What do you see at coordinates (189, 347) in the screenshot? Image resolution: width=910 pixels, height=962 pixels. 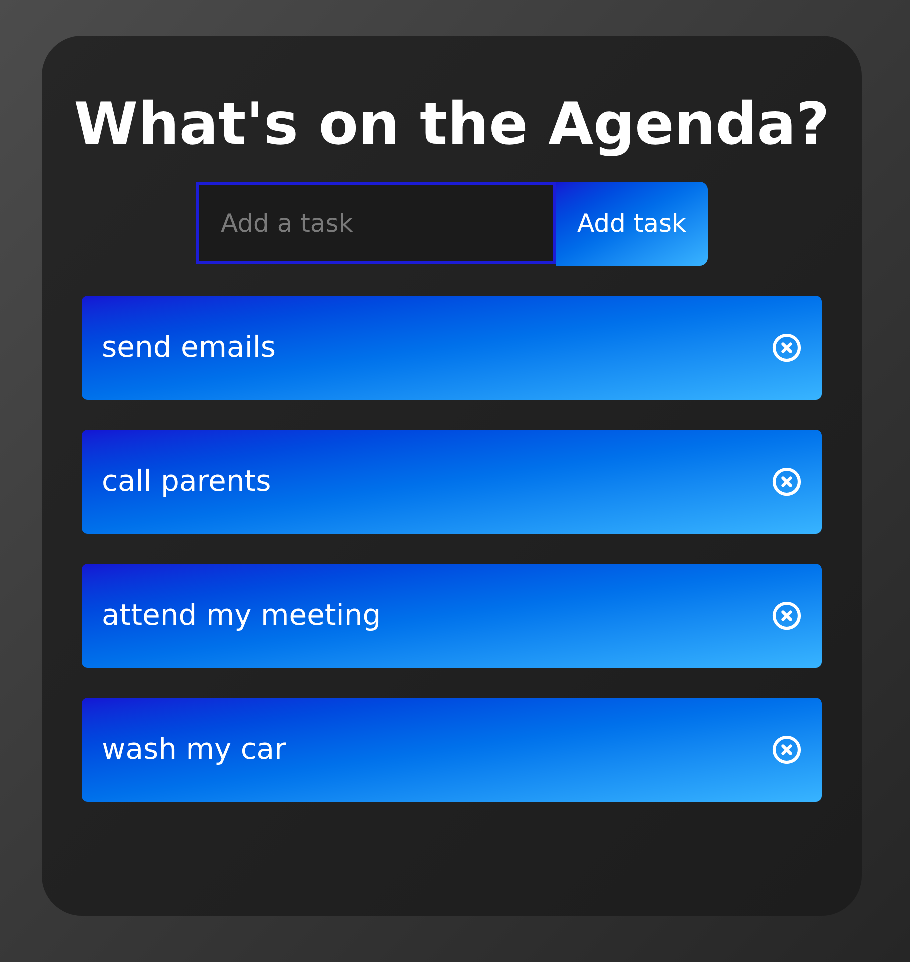 I see `task-text: send emails` at bounding box center [189, 347].